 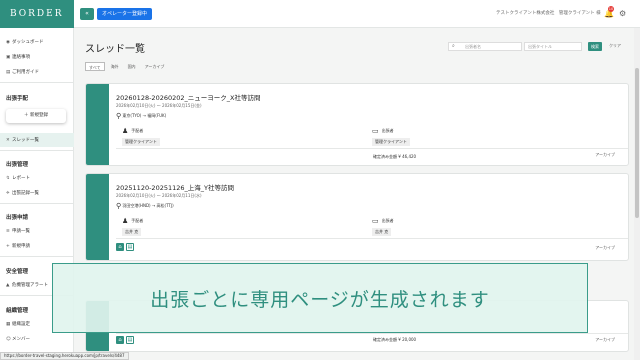 I want to click on notification-badge: 10, so click(x=611, y=9).